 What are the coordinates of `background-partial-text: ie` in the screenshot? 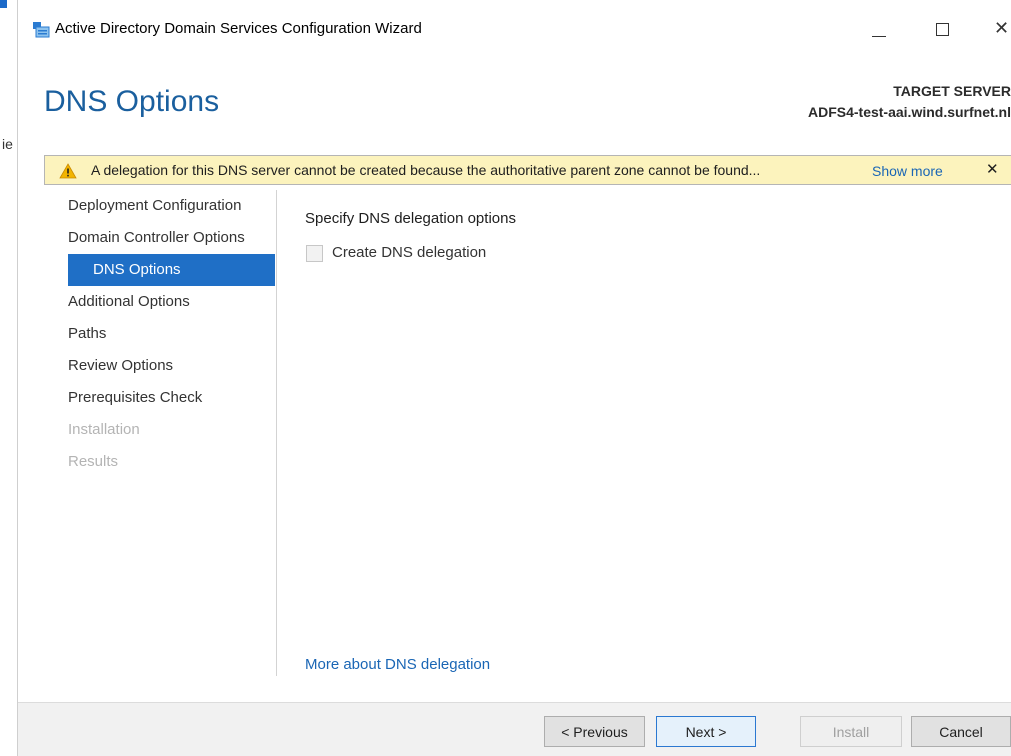 It's located at (7, 144).